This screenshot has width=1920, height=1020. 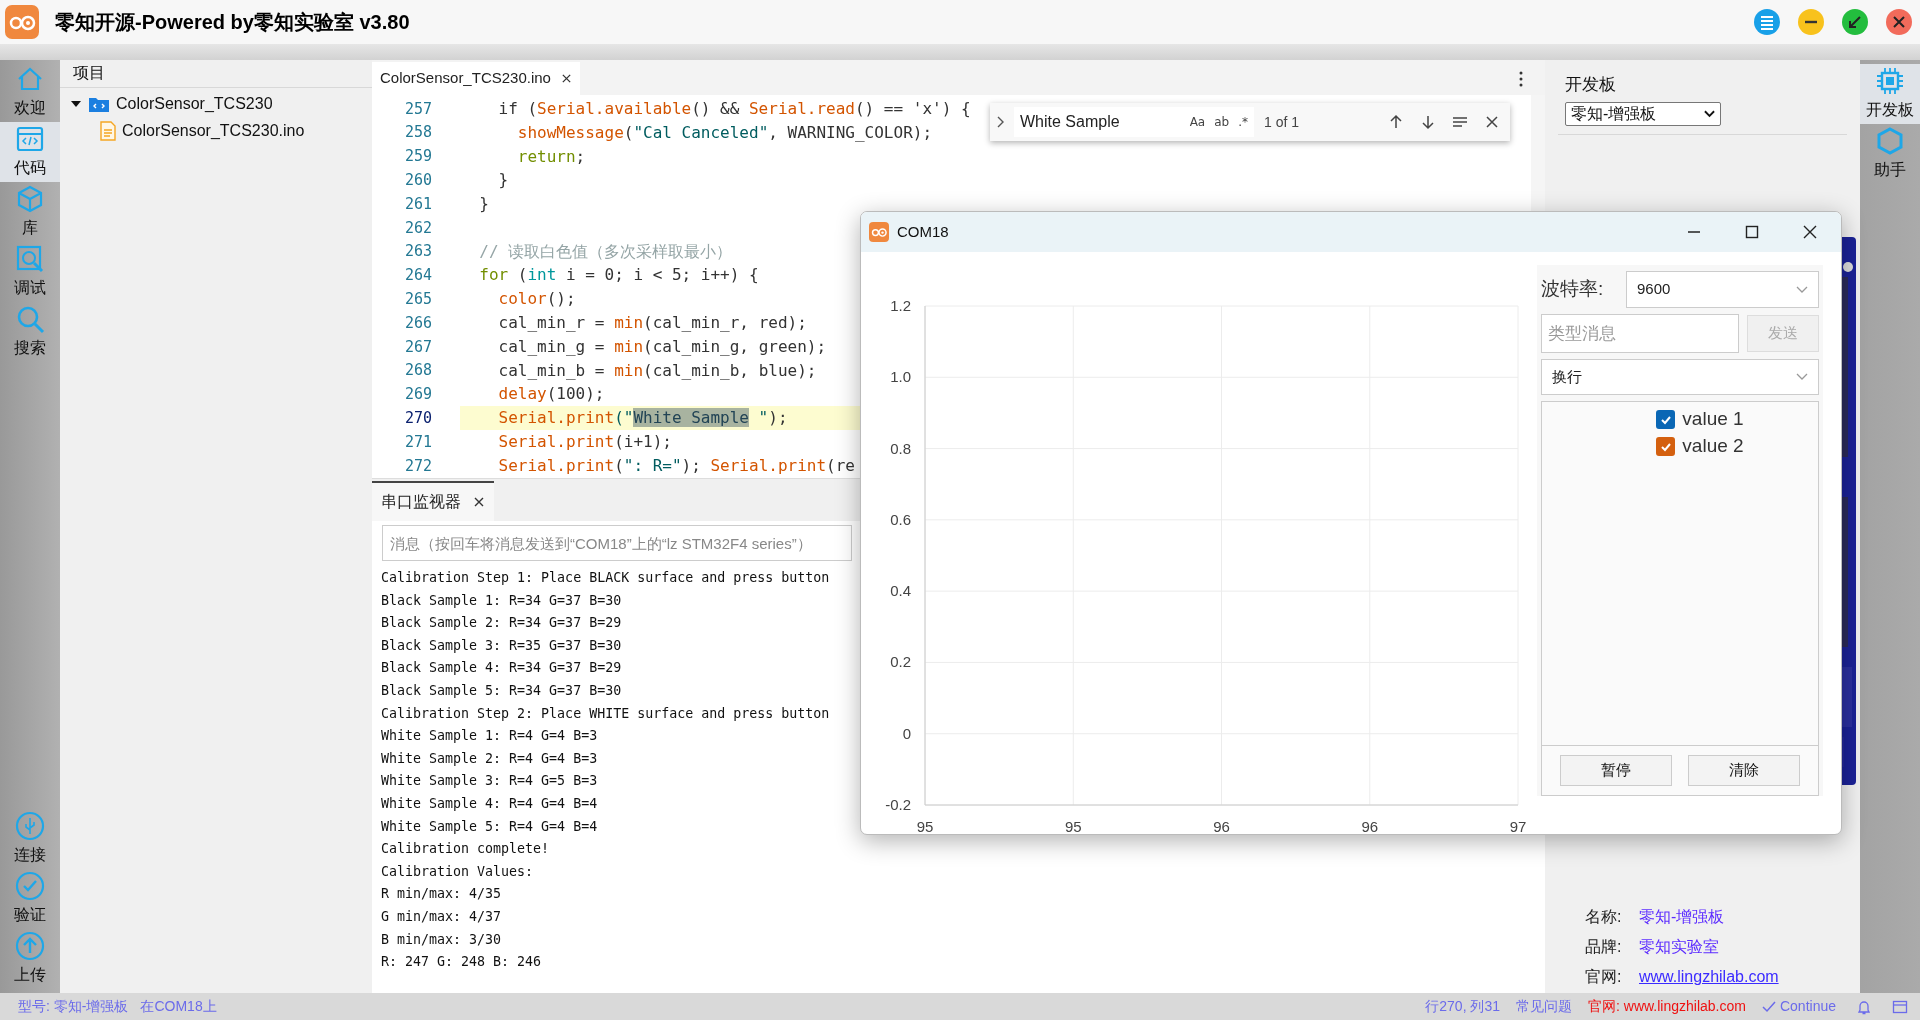 What do you see at coordinates (216, 130) in the screenshot?
I see `tree-item: ColorSensor_TCS230.ino` at bounding box center [216, 130].